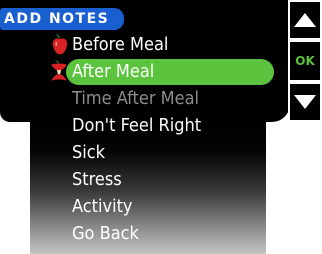 This screenshot has height=254, width=322. Describe the element at coordinates (102, 207) in the screenshot. I see `menu-item-activity: Activity` at that location.